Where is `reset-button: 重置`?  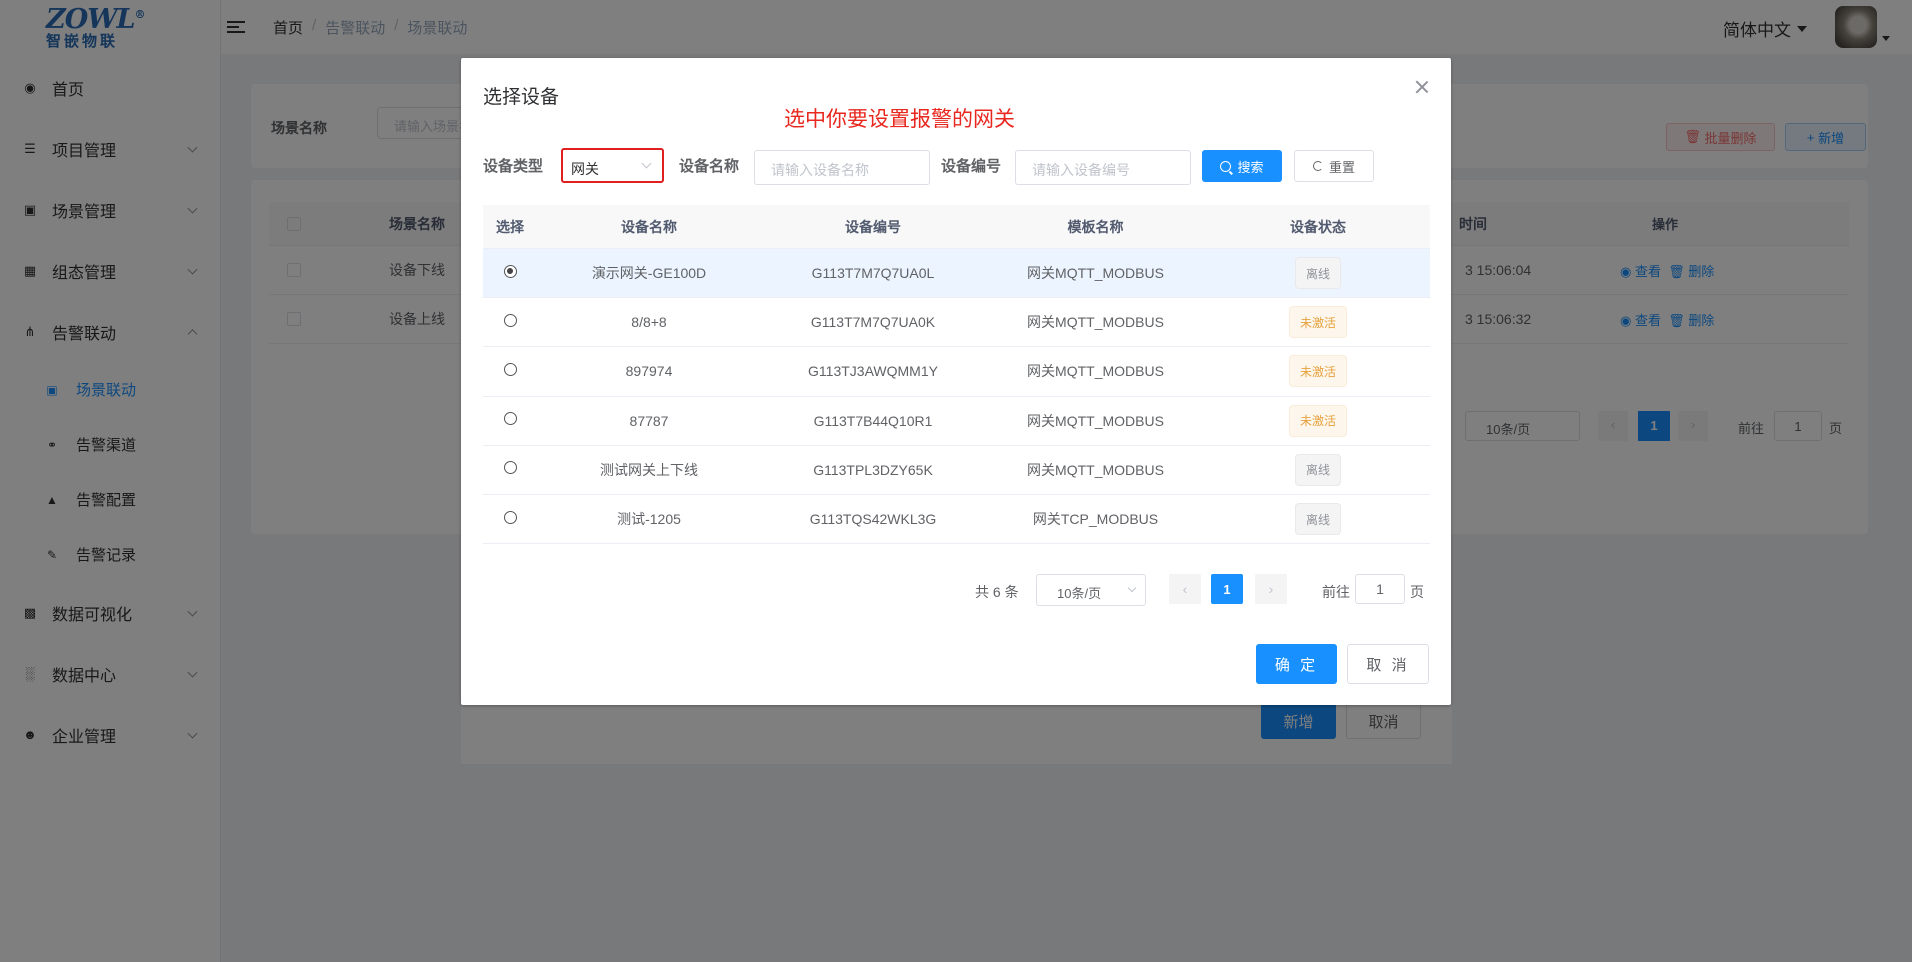 reset-button: 重置 is located at coordinates (1334, 166).